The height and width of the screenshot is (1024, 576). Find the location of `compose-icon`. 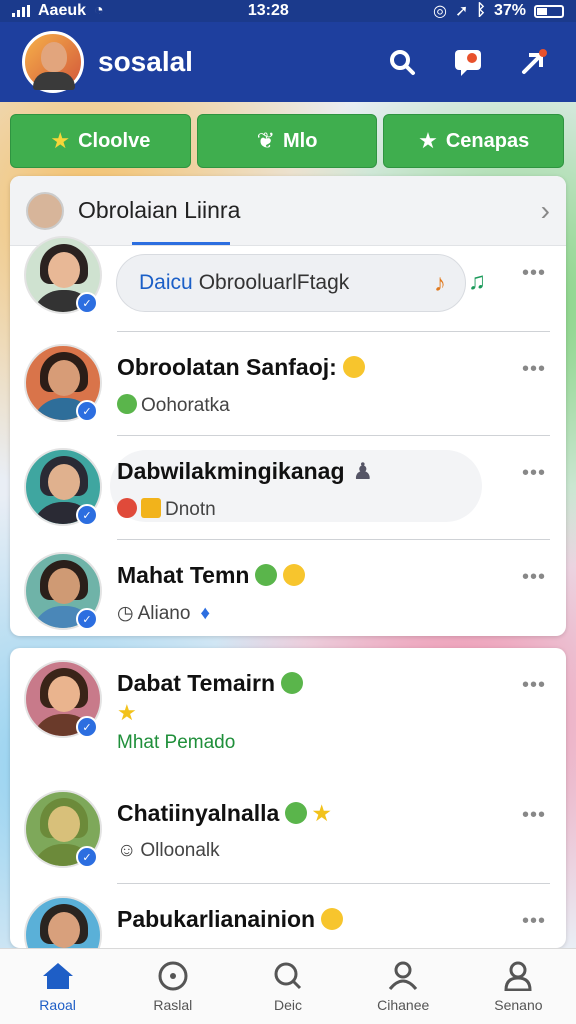

compose-icon is located at coordinates (534, 62).